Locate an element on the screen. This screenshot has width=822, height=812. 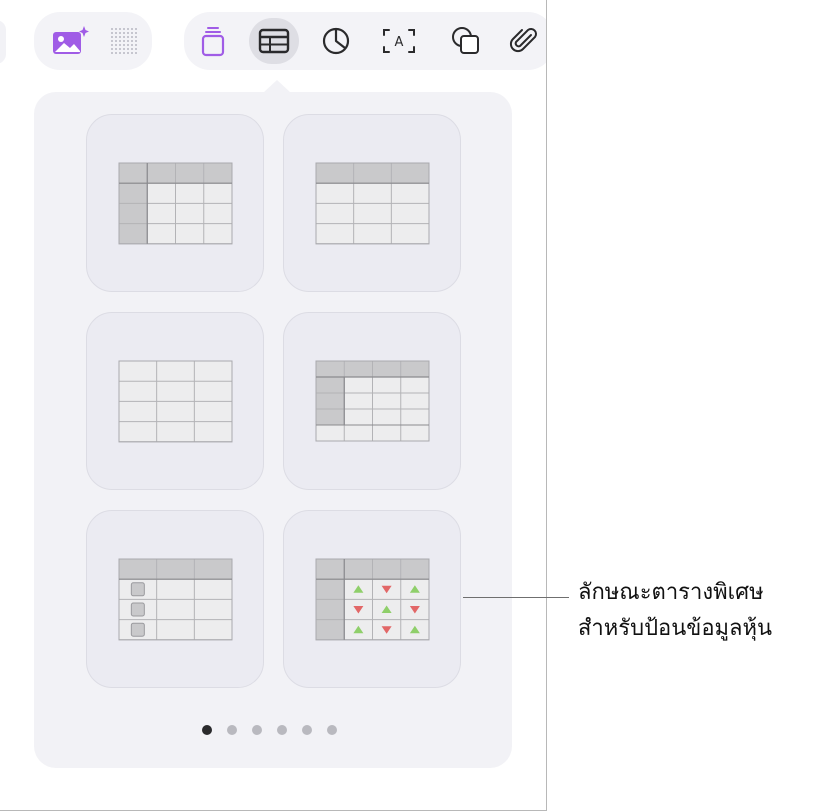
page-indicator is located at coordinates (269, 731).